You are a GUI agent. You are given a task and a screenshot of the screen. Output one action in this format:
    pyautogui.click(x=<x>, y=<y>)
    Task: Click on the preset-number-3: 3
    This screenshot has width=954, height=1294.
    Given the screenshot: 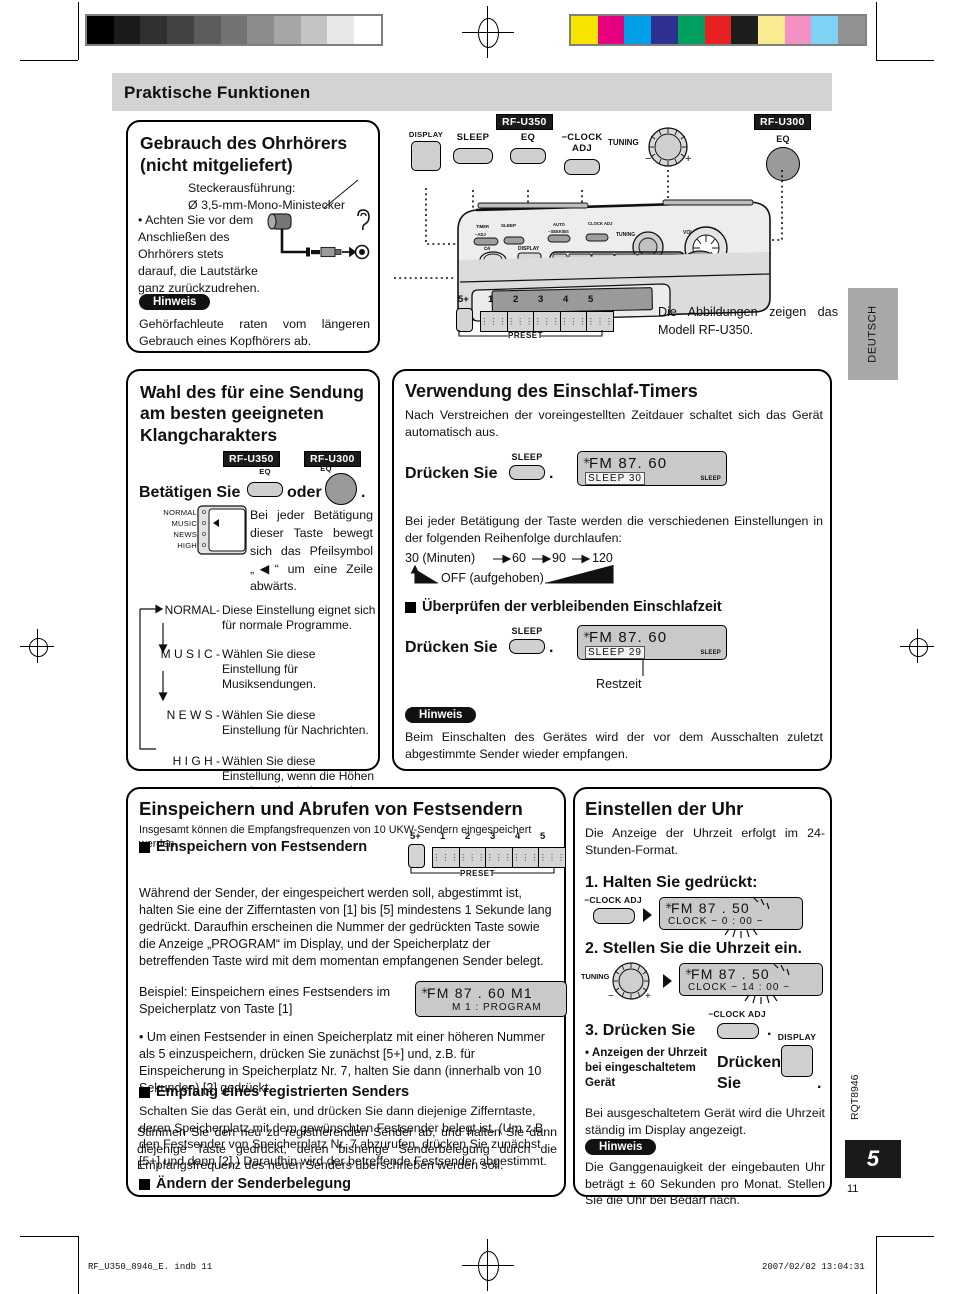 What is the action you would take?
    pyautogui.click(x=541, y=299)
    